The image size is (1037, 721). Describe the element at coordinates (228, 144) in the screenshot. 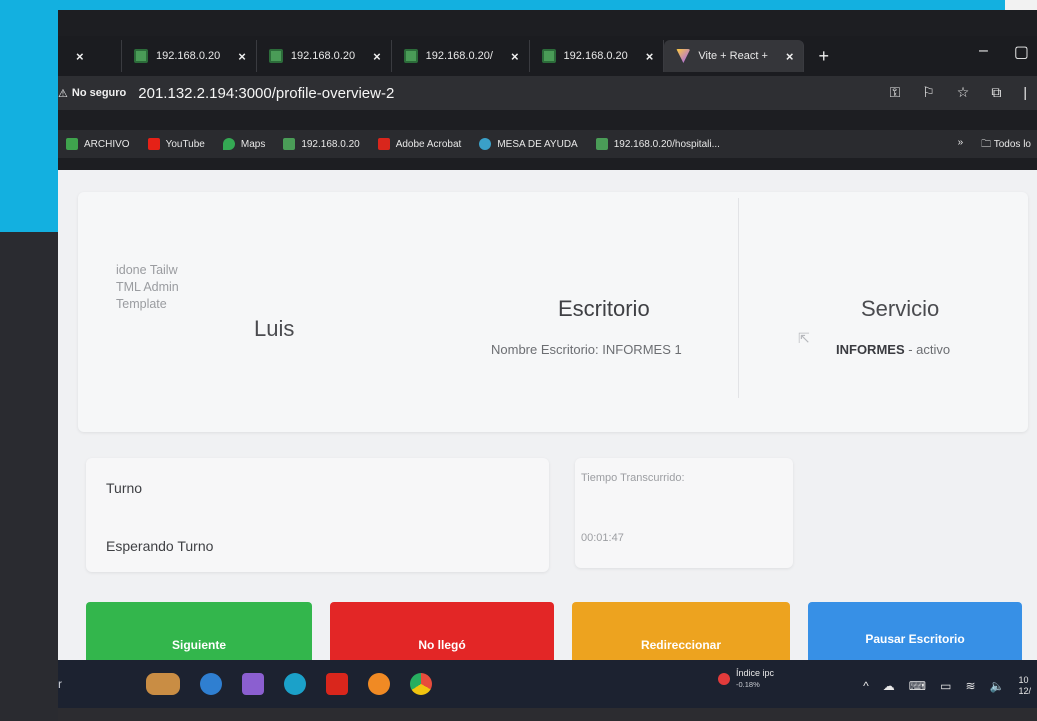

I see `maps-pin-icon` at that location.